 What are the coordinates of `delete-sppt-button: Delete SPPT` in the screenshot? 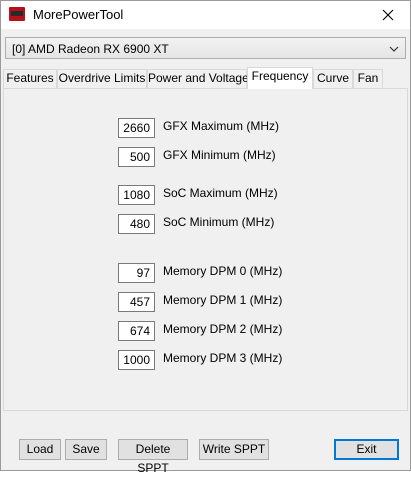 It's located at (153, 457).